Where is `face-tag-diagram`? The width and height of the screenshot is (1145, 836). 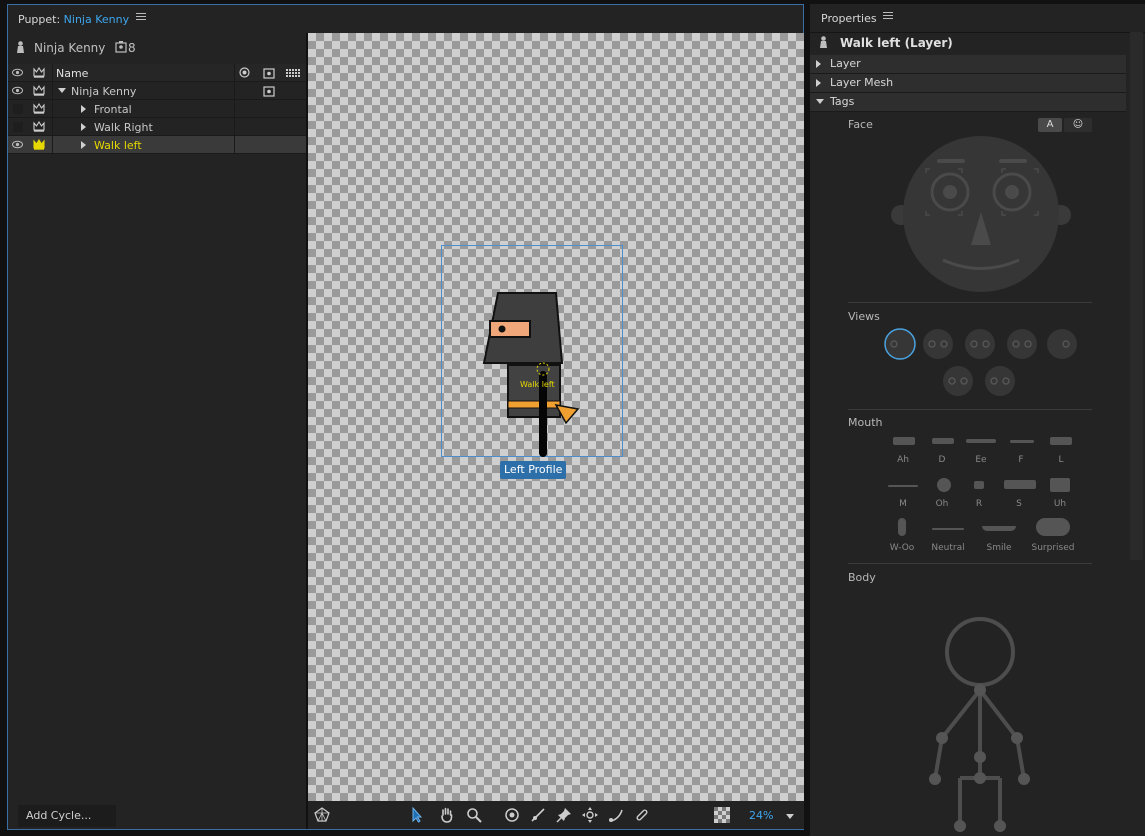
face-tag-diagram is located at coordinates (981, 215).